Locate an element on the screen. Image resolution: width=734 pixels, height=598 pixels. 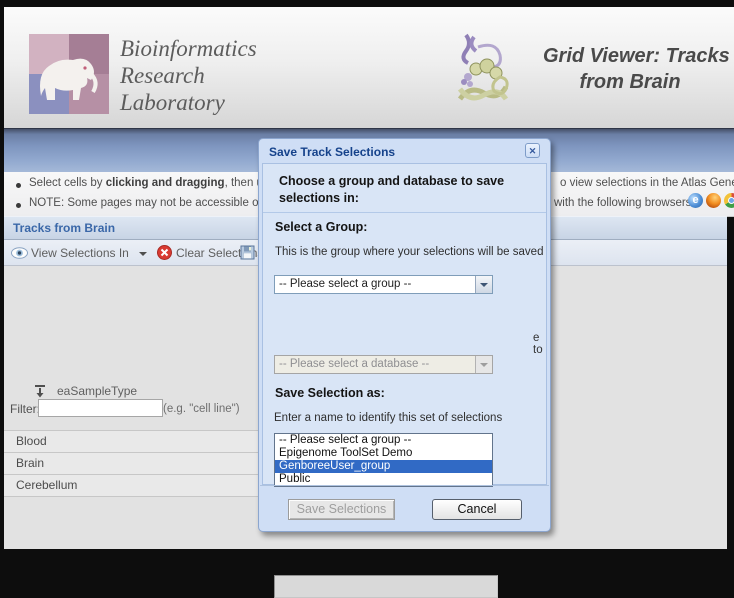
tracks-section-title: Tracks from Brain is located at coordinates (64, 228).